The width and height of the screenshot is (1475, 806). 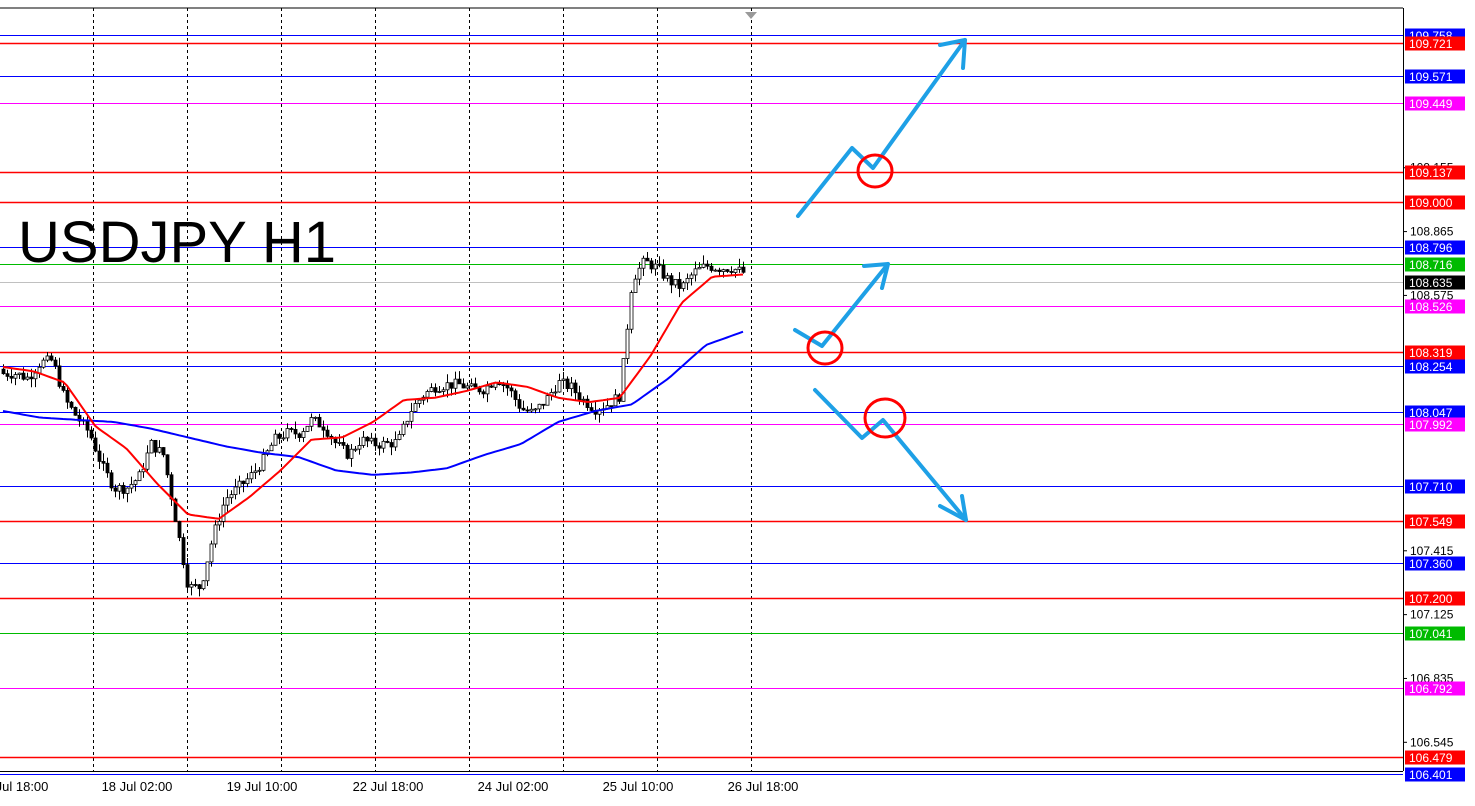 I want to click on level-price-label: 109.571, so click(x=1431, y=77).